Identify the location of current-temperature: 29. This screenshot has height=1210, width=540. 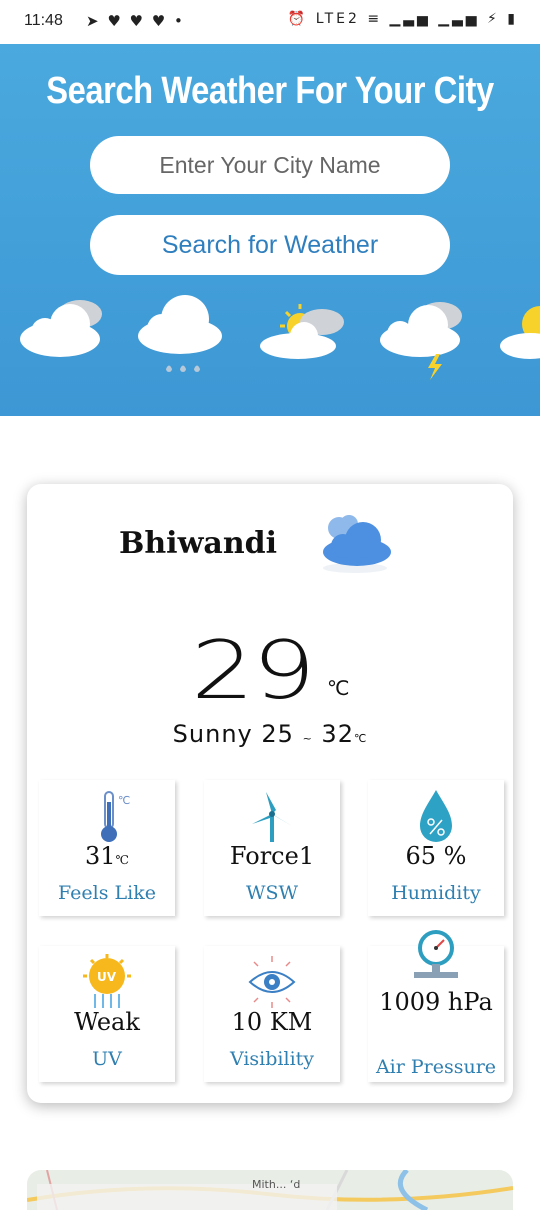
(253, 670).